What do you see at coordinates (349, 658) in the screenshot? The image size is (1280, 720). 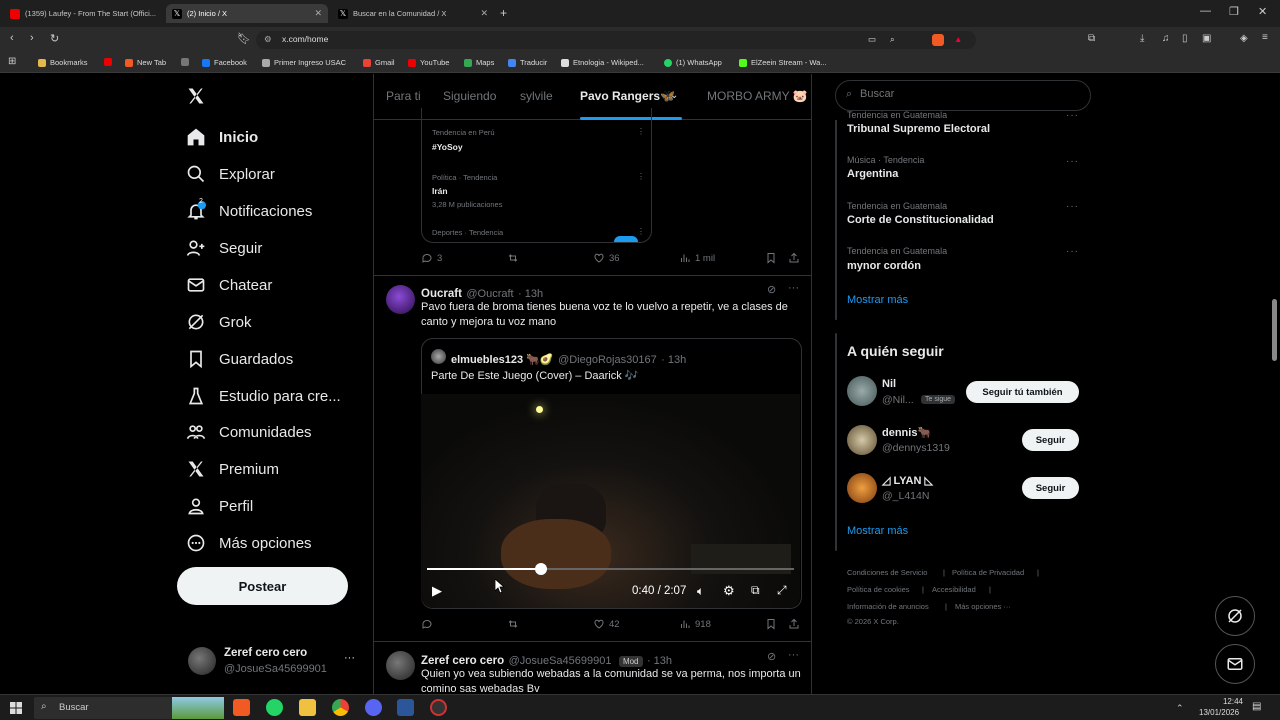 I see `account-more-icon: ···` at bounding box center [349, 658].